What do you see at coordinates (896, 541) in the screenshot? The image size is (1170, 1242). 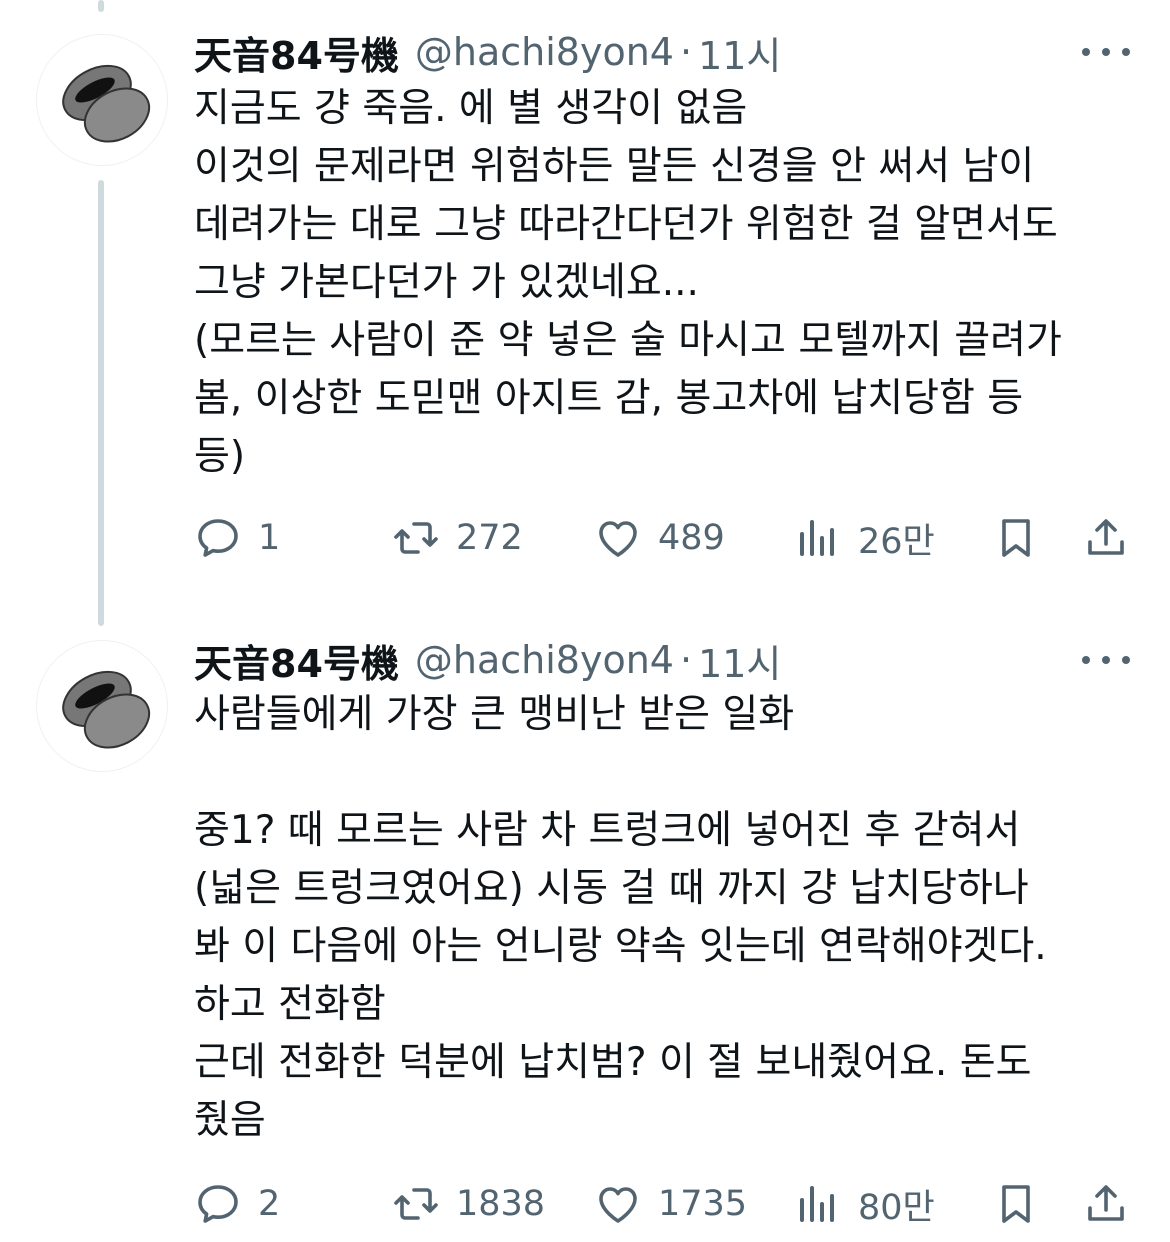 I see `view-count: 26만` at bounding box center [896, 541].